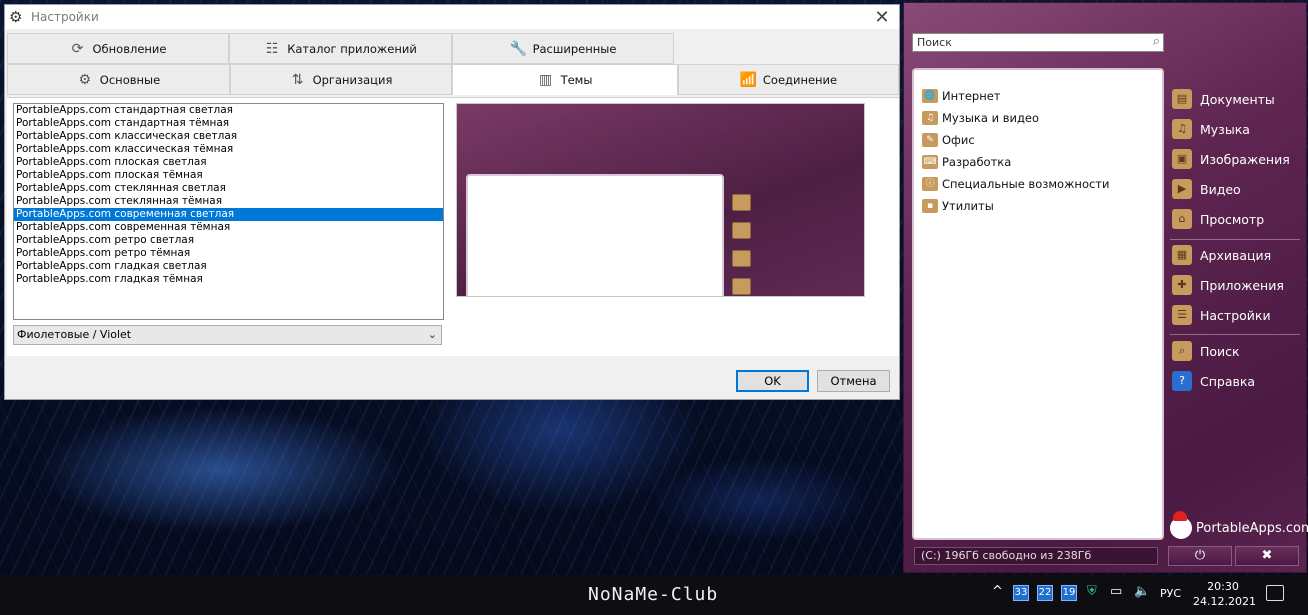  What do you see at coordinates (1218, 219) in the screenshot?
I see `side-item-explore-folder: ⌂ Просмотр` at bounding box center [1218, 219].